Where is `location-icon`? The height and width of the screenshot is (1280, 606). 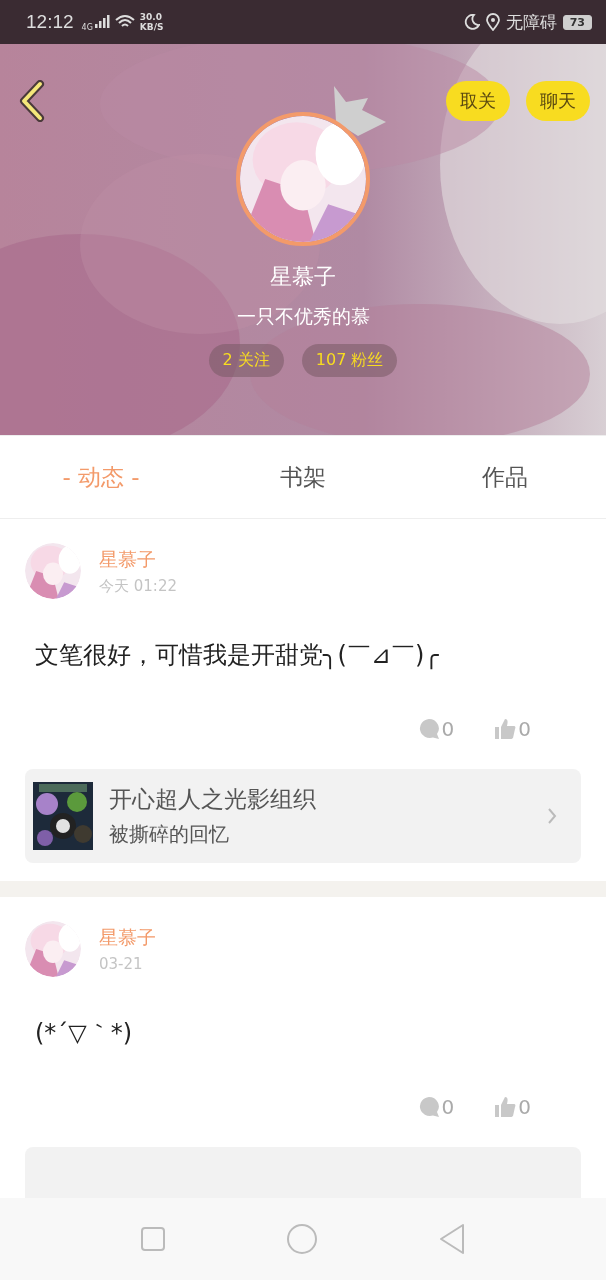
location-icon is located at coordinates (492, 22).